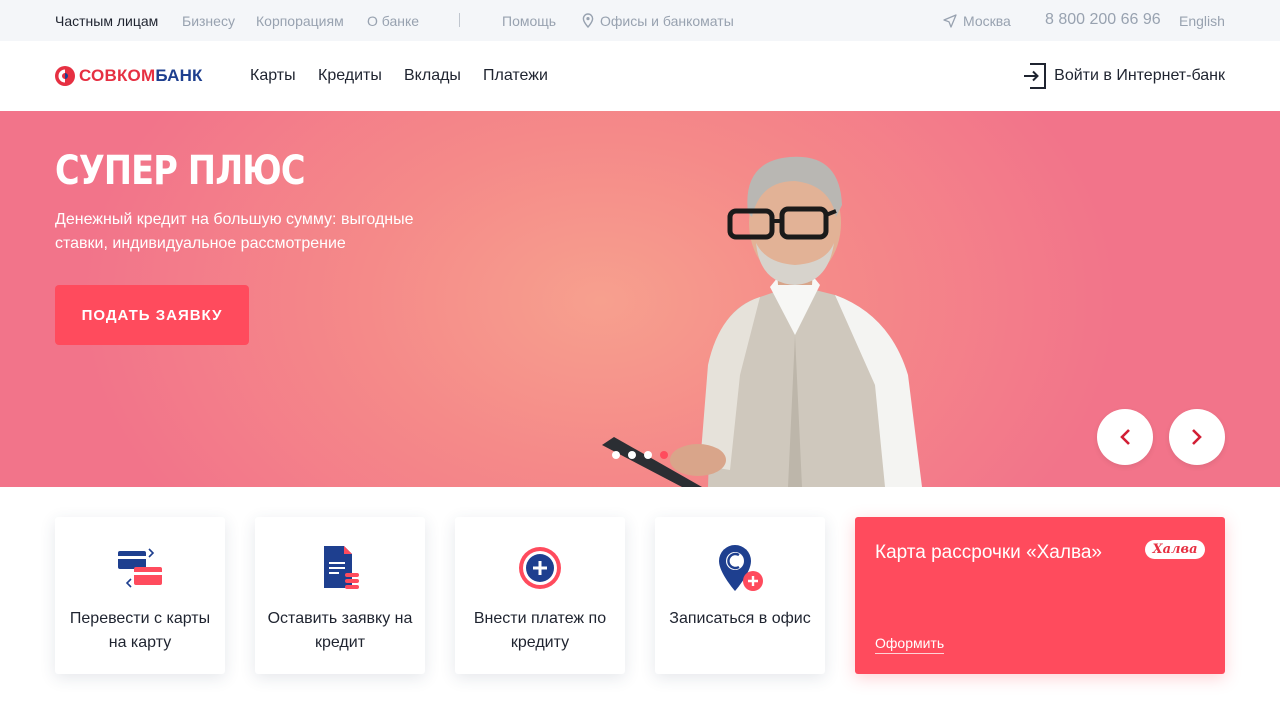 The image size is (1280, 720). I want to click on nav-deposits: Вклады, so click(432, 76).